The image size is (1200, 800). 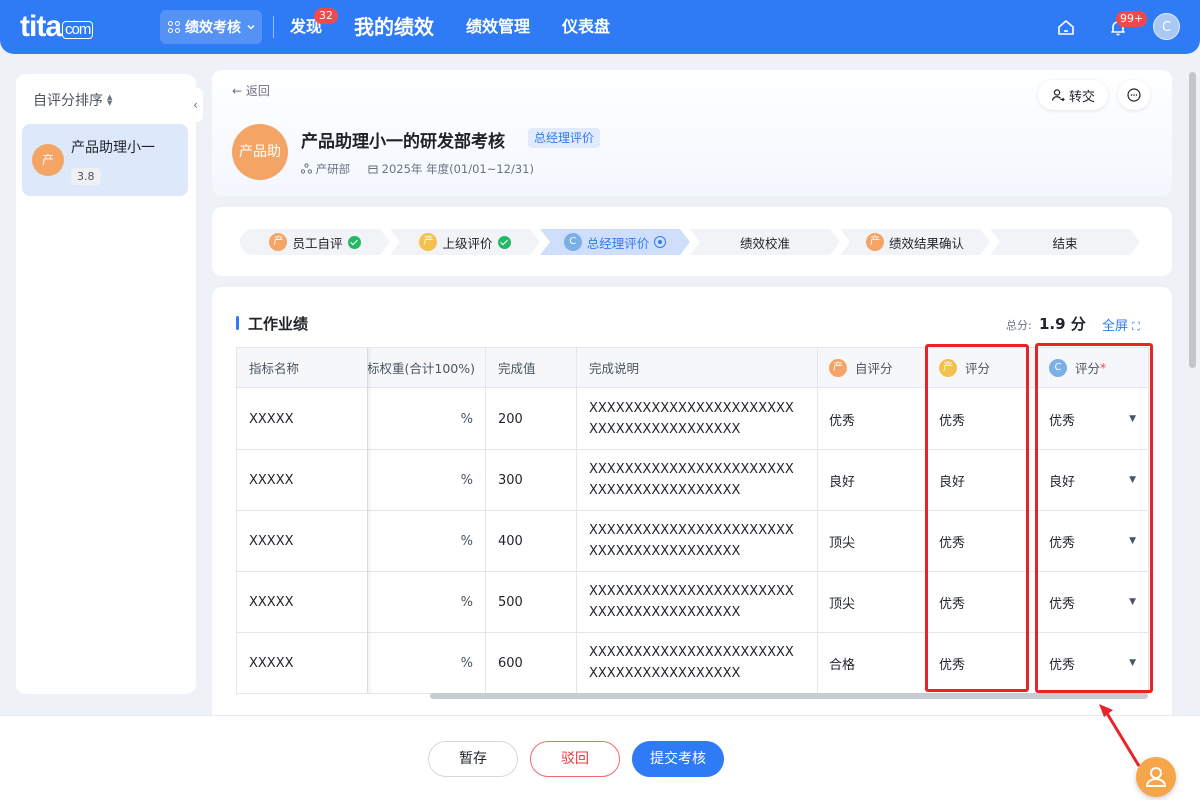 I want to click on employee-name: 产品助理小一, so click(x=113, y=148).